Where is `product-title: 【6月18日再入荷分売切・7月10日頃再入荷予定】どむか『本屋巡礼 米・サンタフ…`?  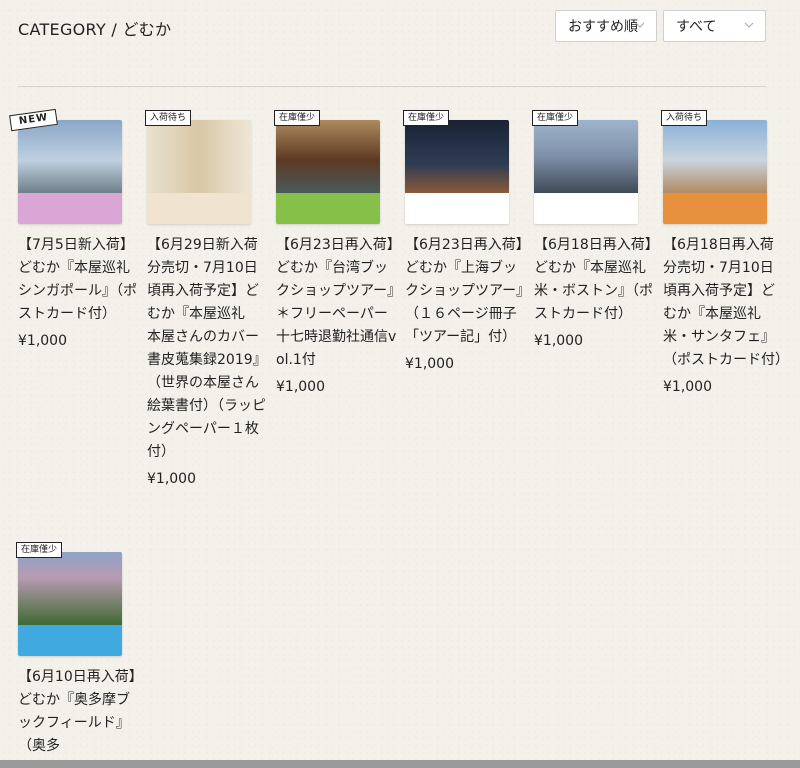 product-title: 【6月18日再入荷分売切・7月10日頃再入荷予定】どむか『本屋巡礼 米・サンタフ… is located at coordinates (726, 303).